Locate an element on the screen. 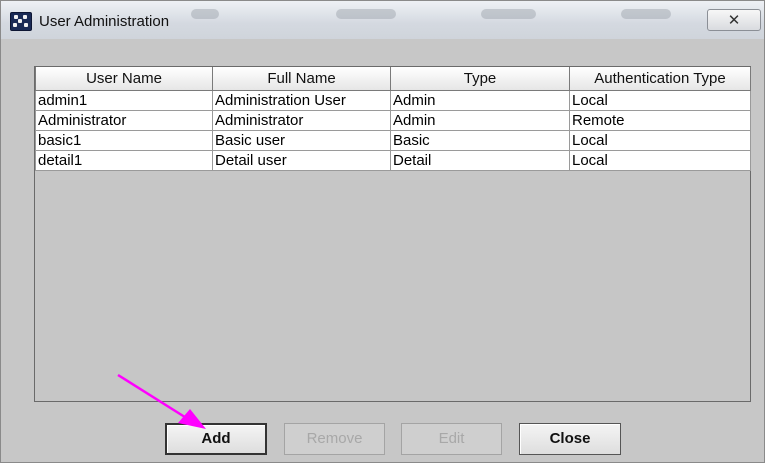 The height and width of the screenshot is (463, 765). table-row: detail1 Detail user Detail Local is located at coordinates (393, 160).